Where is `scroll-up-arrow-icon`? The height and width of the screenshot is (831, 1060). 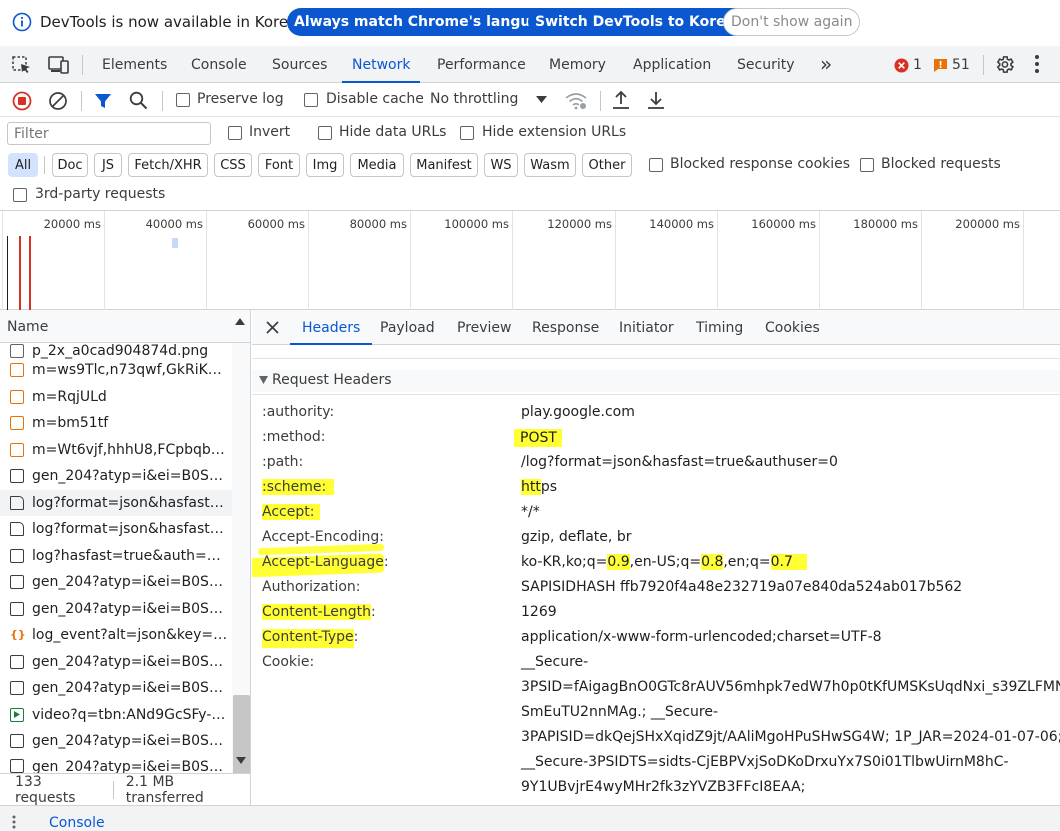 scroll-up-arrow-icon is located at coordinates (240, 321).